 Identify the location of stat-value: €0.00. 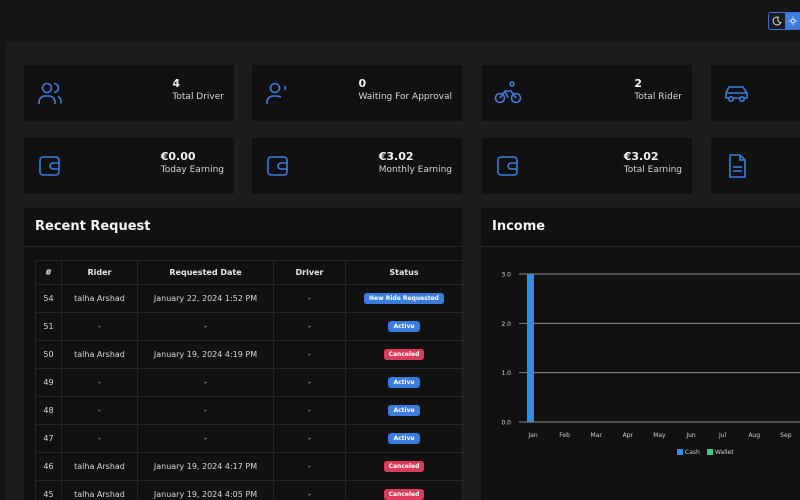
(178, 156).